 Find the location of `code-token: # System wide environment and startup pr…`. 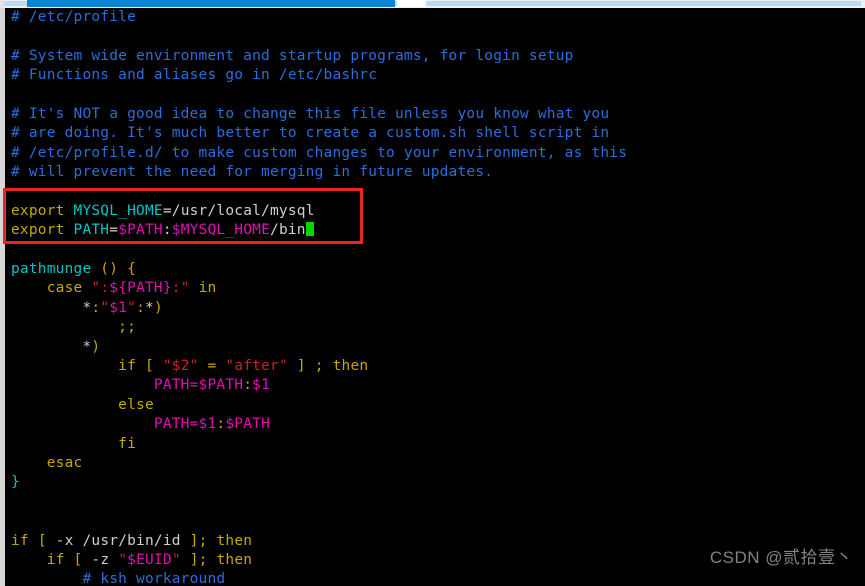

code-token: # System wide environment and startup pr… is located at coordinates (292, 55).